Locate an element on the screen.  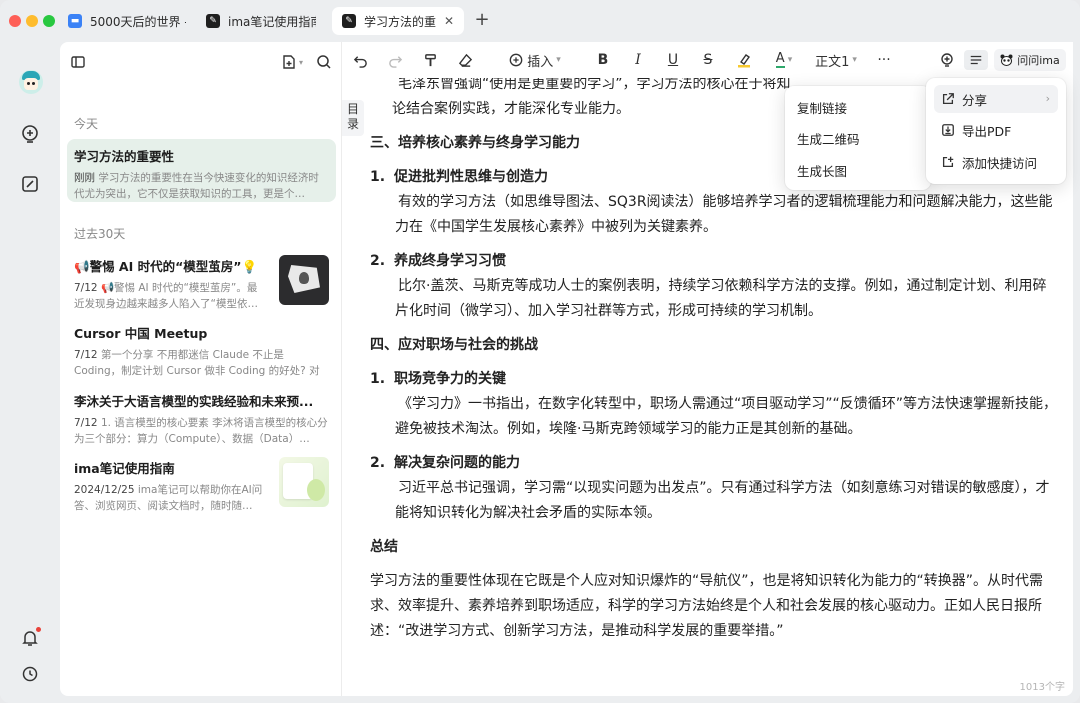
highlight-icon is located at coordinates (744, 60).